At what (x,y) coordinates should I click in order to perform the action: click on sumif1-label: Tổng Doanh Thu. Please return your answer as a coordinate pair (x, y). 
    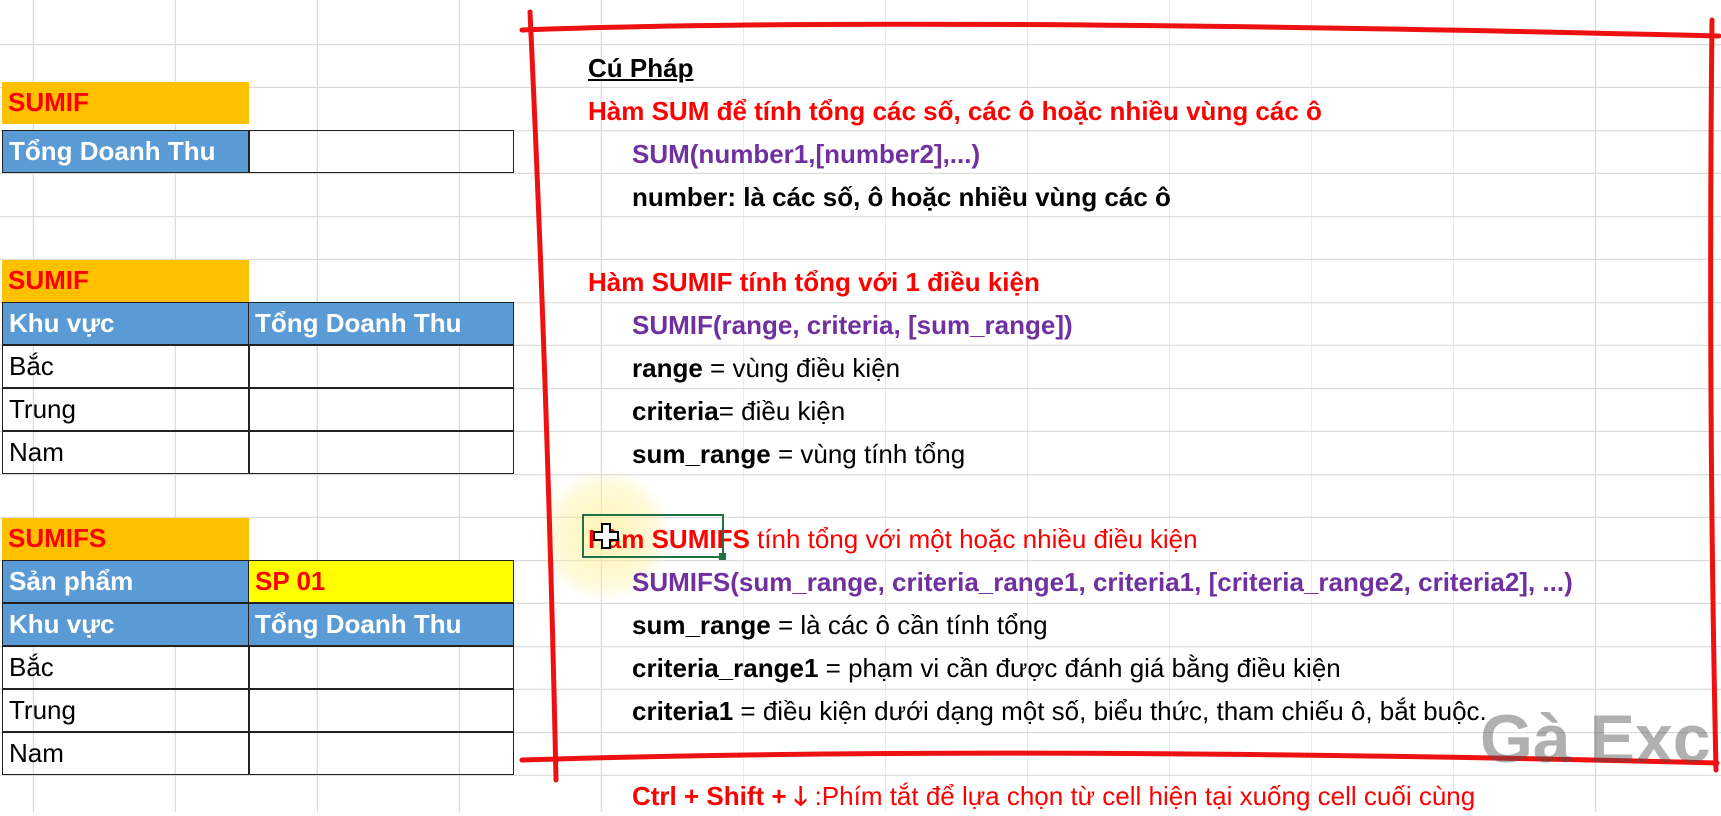
    Looking at the image, I should click on (126, 151).